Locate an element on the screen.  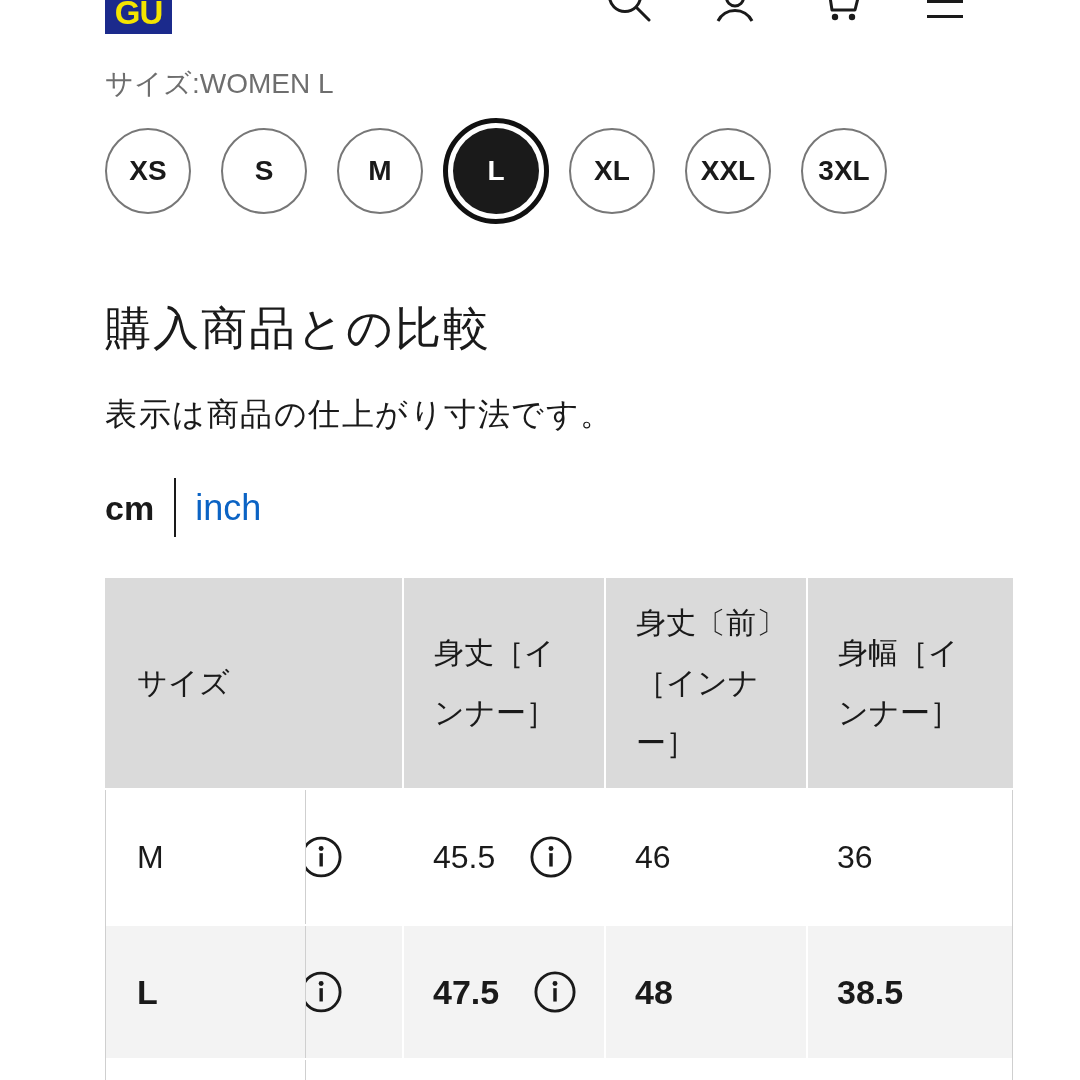
measurement-value: 36 is located at coordinates (855, 857).